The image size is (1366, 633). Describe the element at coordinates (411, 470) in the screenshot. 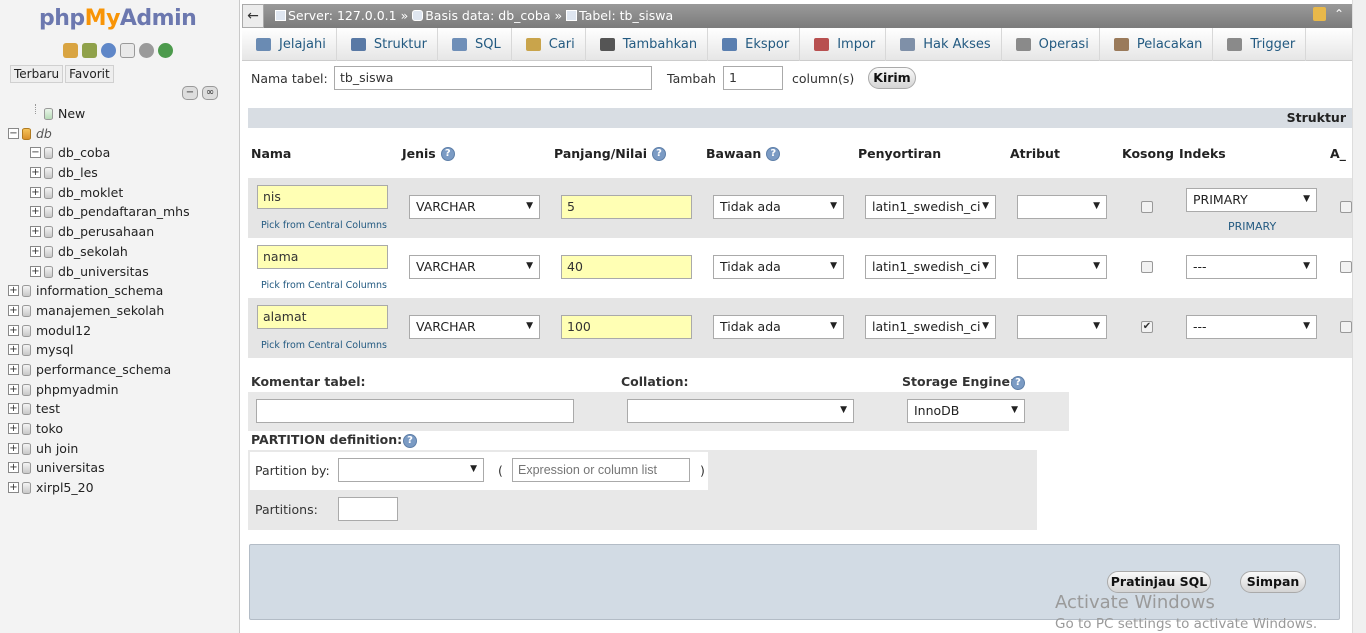

I see `partition-by-select` at that location.